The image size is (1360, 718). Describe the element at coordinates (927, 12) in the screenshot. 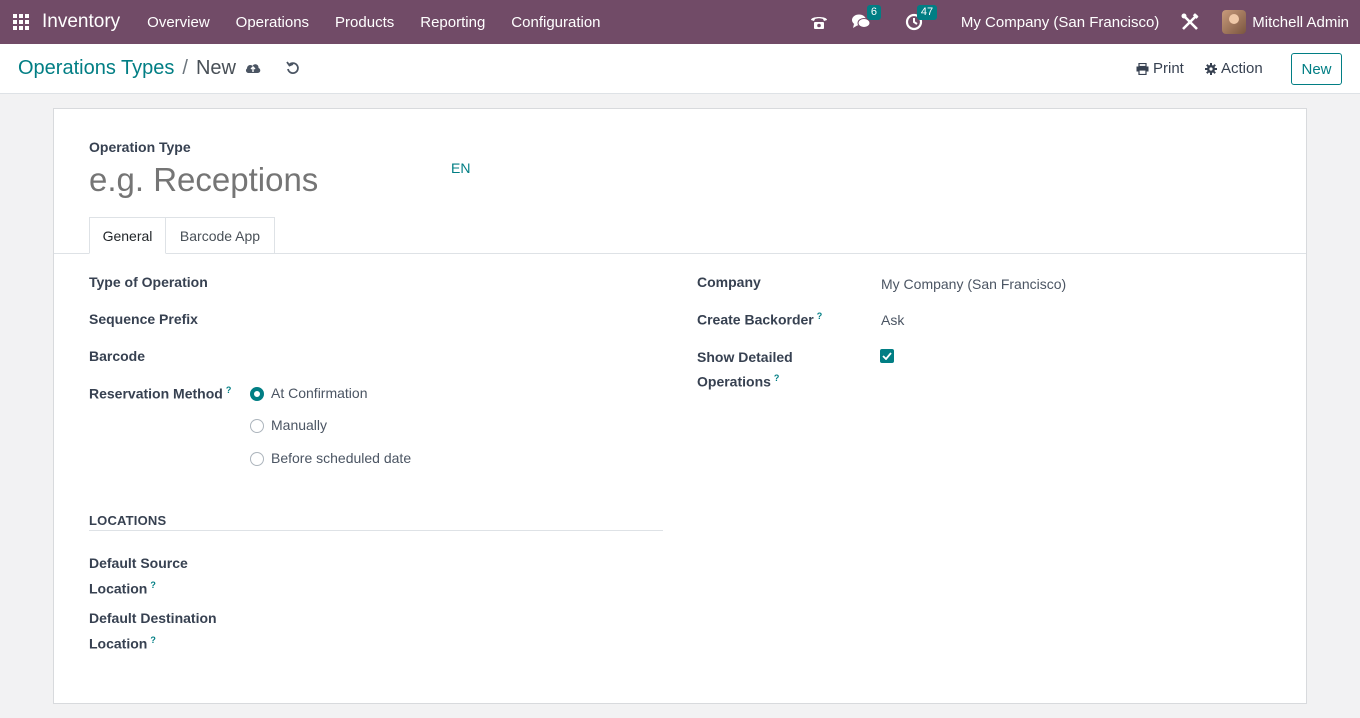

I see `activities-count-badge: 47` at that location.